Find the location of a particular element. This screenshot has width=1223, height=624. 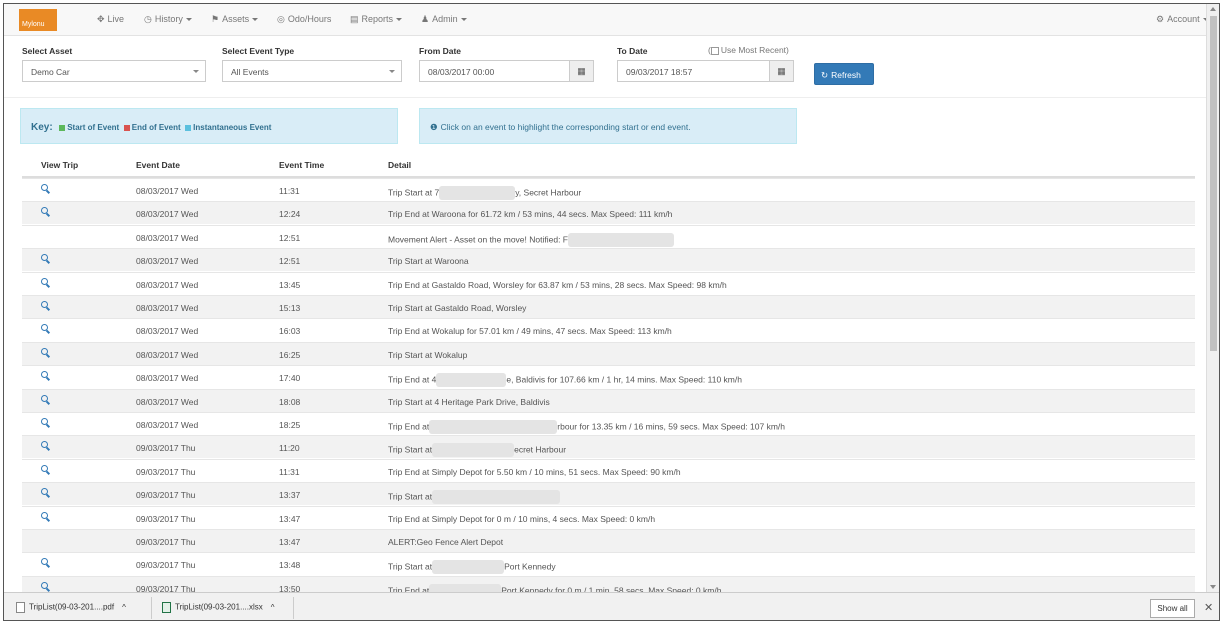

event-detail-cell: Trip Start at ecret Harbour is located at coordinates (477, 450).